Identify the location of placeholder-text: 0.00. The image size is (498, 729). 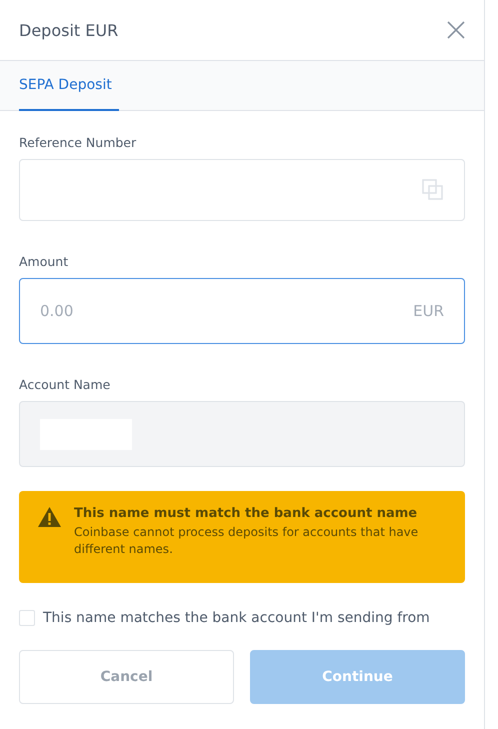
(57, 311).